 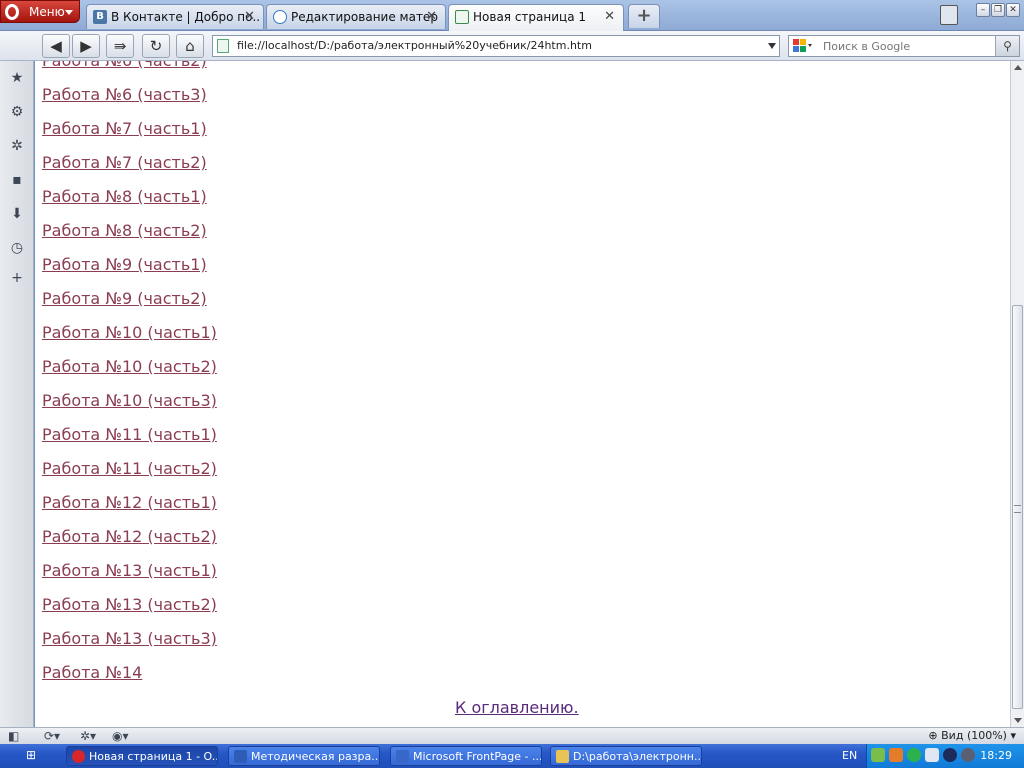 What do you see at coordinates (644, 16) in the screenshot?
I see `new-tab-button: +` at bounding box center [644, 16].